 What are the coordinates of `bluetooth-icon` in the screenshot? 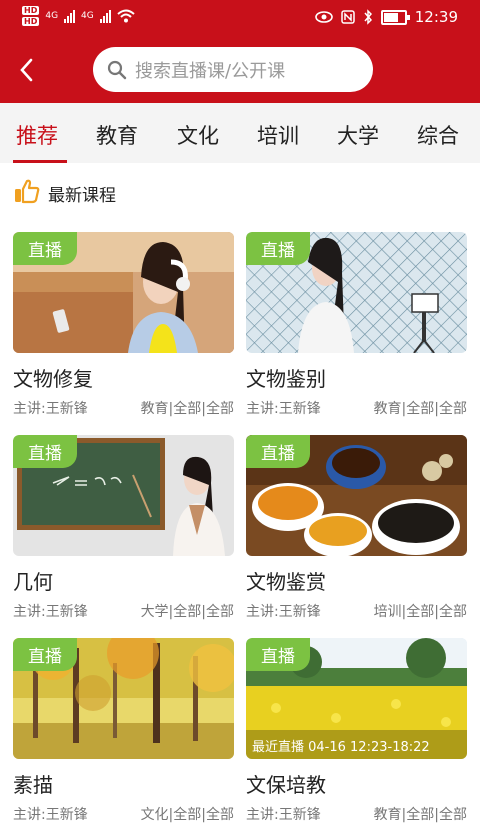 It's located at (368, 17).